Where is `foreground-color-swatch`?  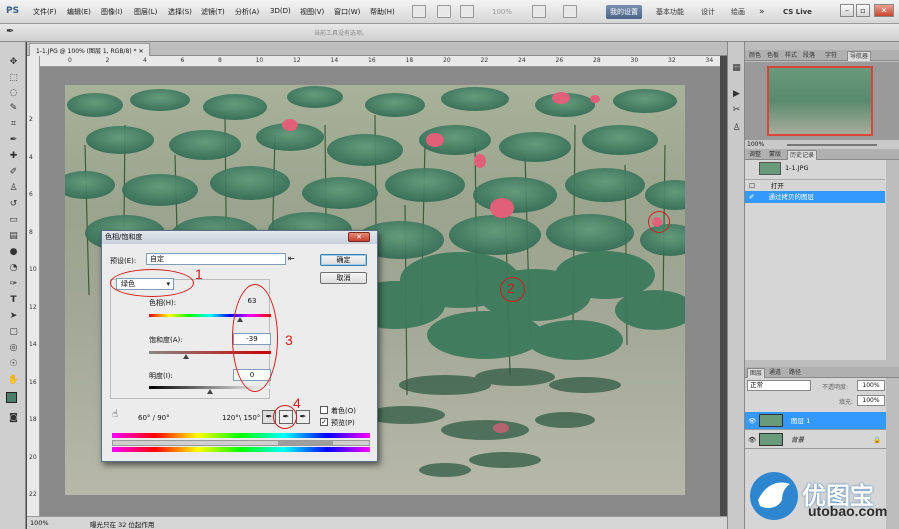 foreground-color-swatch is located at coordinates (11, 397).